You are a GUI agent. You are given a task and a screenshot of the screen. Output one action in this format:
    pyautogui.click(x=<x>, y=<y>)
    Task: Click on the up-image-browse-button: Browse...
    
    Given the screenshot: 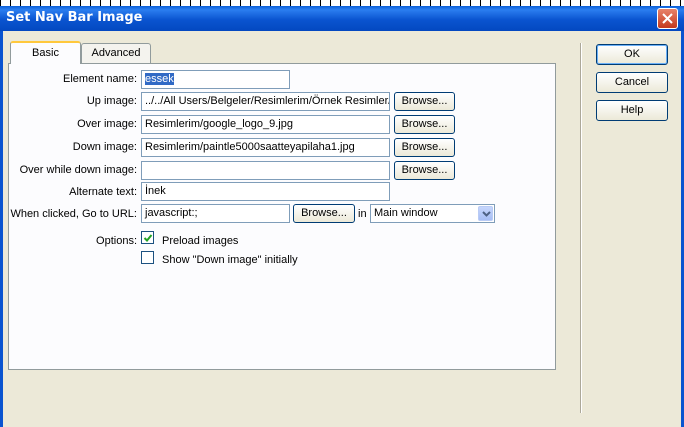 What is the action you would take?
    pyautogui.click(x=424, y=101)
    